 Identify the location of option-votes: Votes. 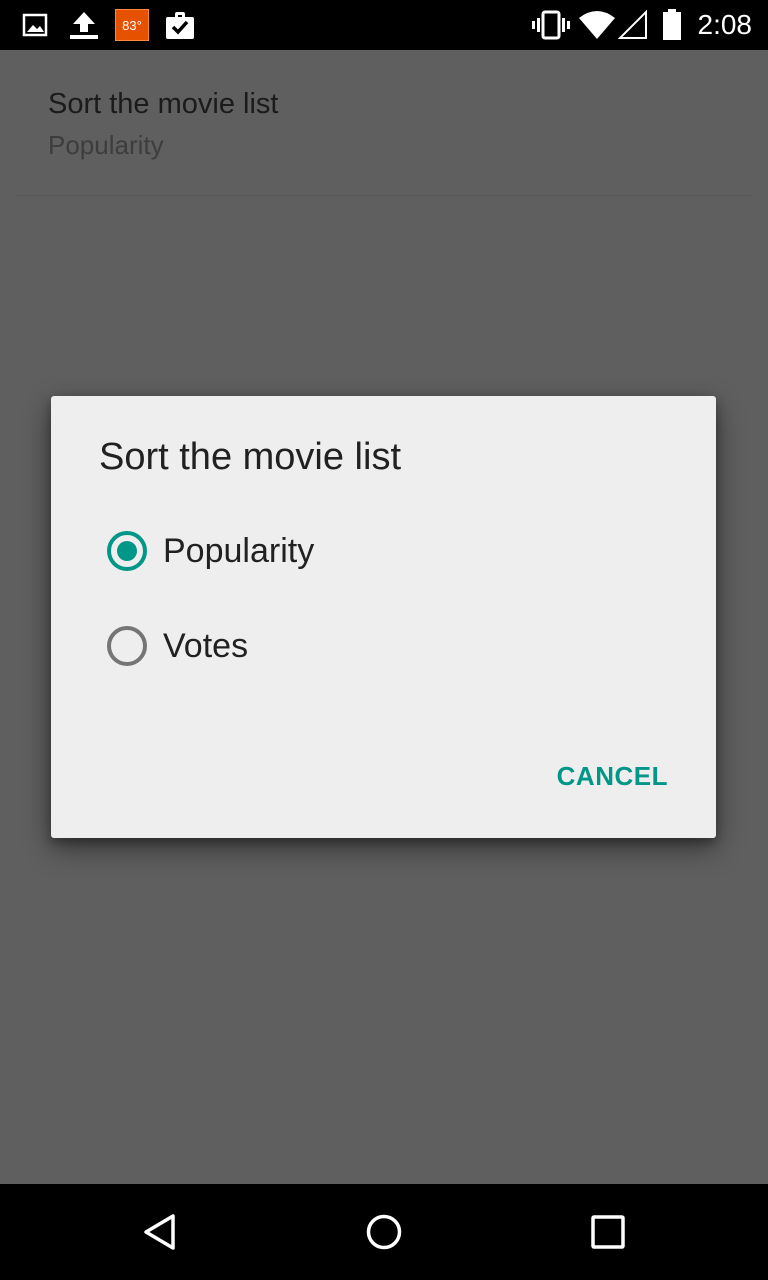
(387, 646).